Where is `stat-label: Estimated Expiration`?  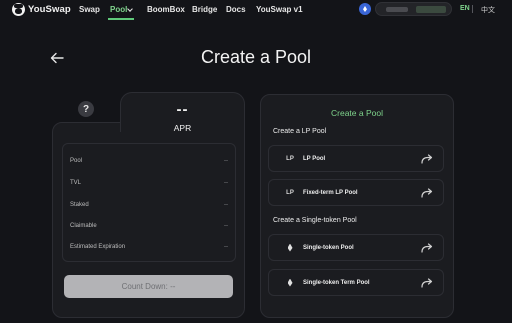
stat-label: Estimated Expiration is located at coordinates (98, 247).